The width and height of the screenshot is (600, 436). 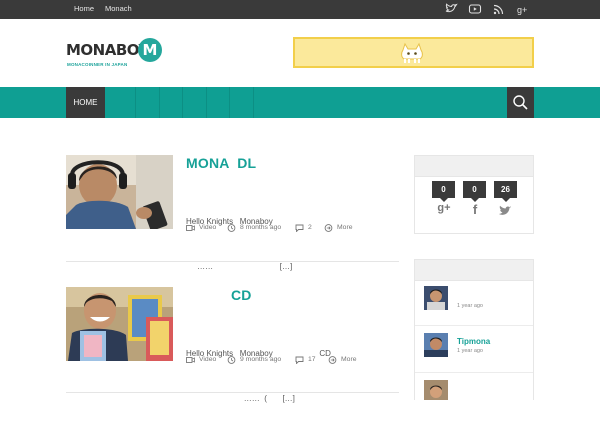 I want to click on site-logo: MONABOY MONACOINNER IN JAPAN M, so click(x=114, y=55).